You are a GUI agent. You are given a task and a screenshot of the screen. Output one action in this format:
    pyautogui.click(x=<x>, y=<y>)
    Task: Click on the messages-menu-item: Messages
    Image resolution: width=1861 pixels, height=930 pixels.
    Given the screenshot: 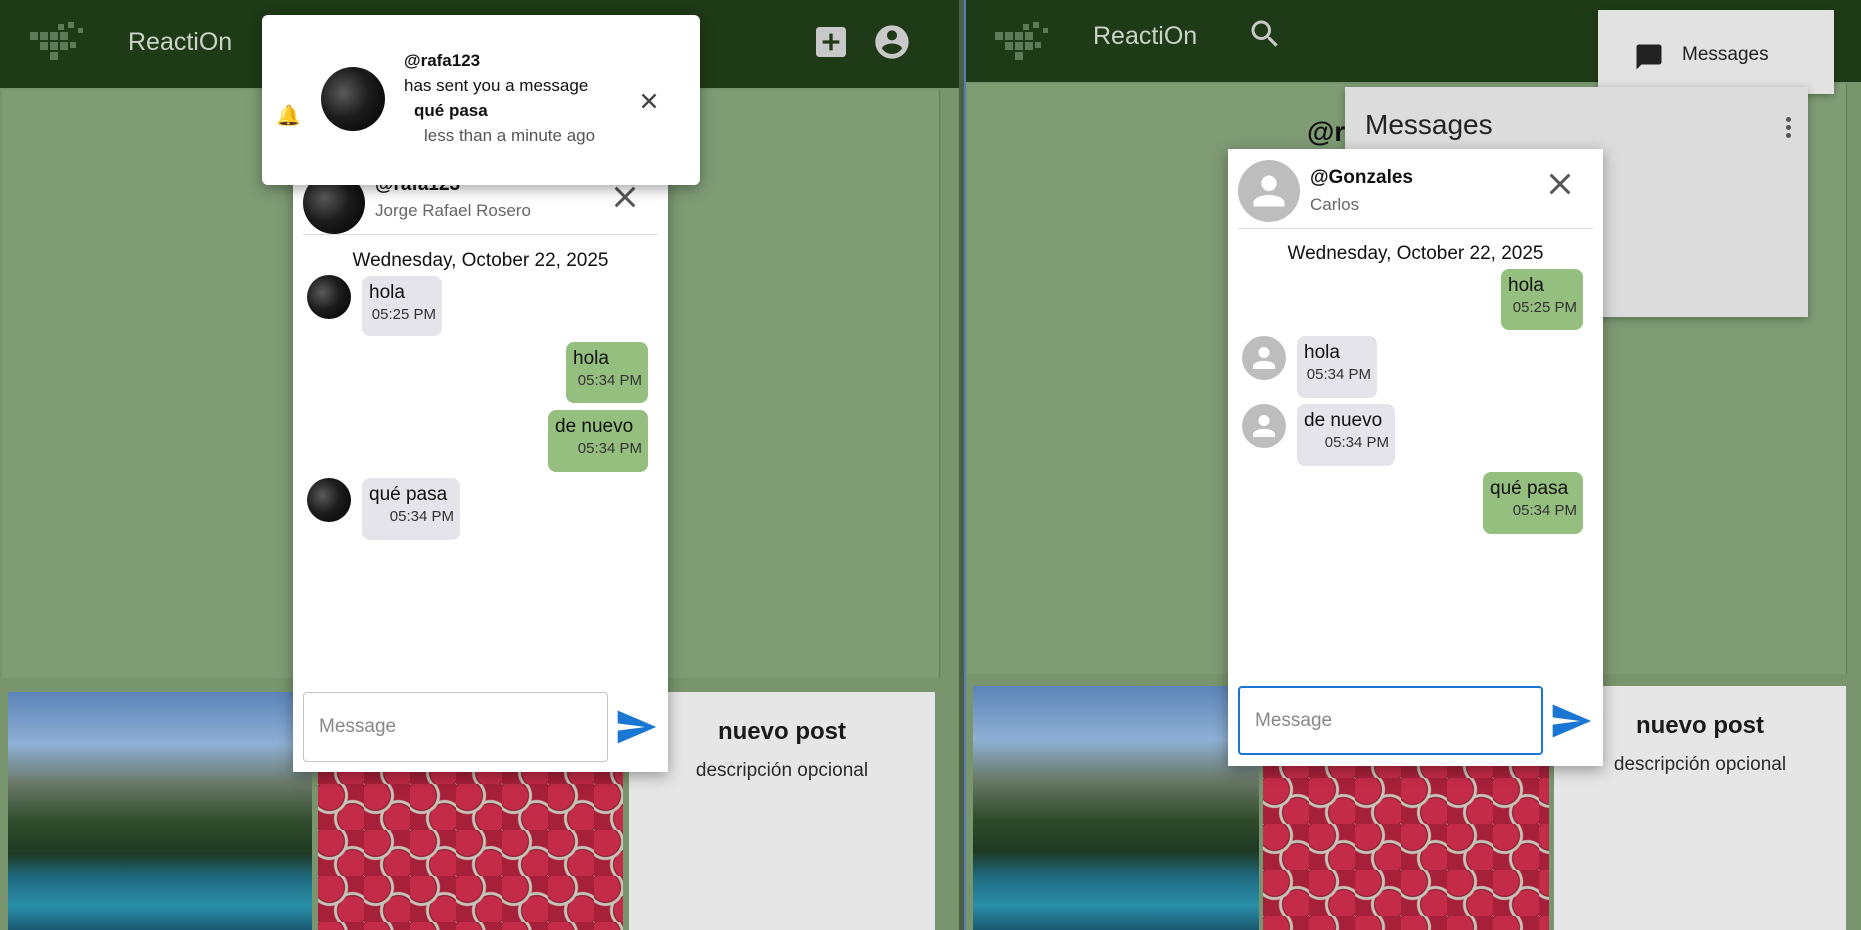 What is the action you would take?
    pyautogui.click(x=1716, y=52)
    